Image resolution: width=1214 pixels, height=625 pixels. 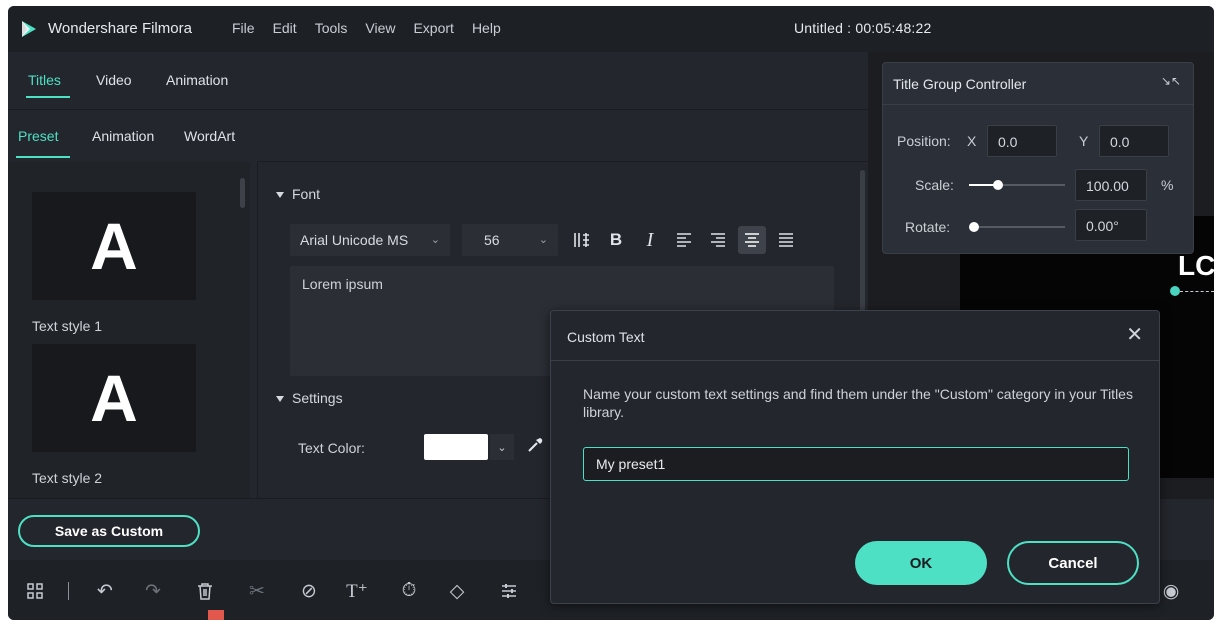 I want to click on timer-icon: ⏱, so click(x=409, y=591).